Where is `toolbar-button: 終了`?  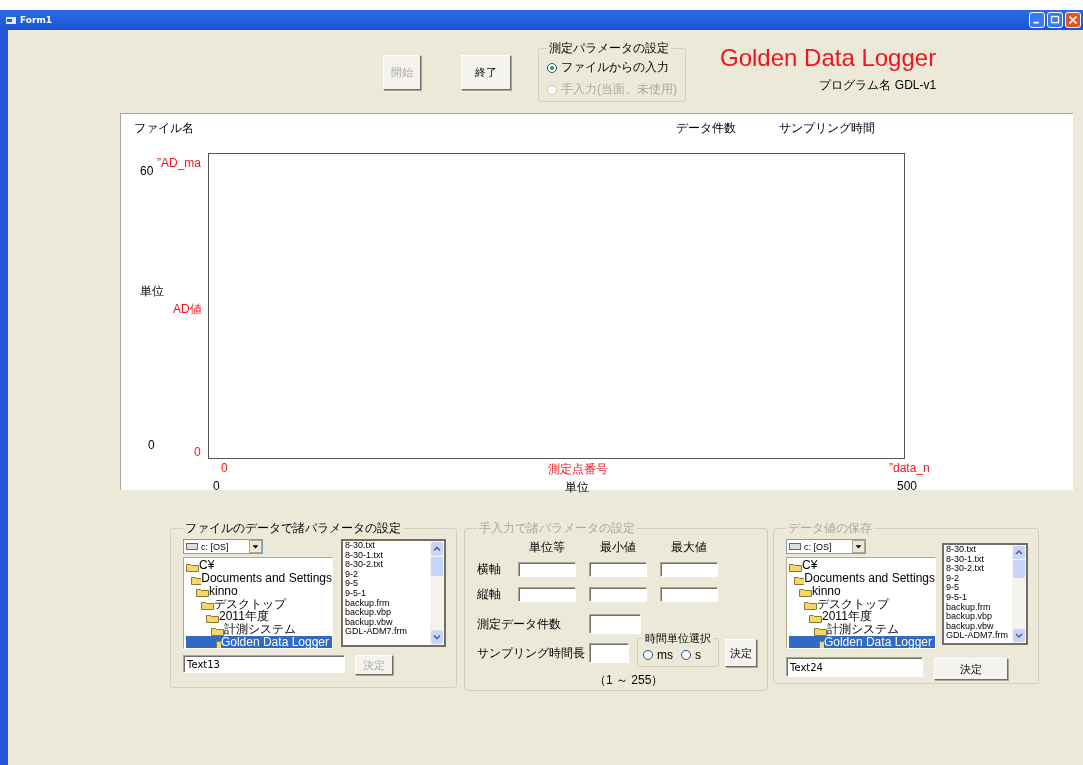
toolbar-button: 終了 is located at coordinates (486, 72).